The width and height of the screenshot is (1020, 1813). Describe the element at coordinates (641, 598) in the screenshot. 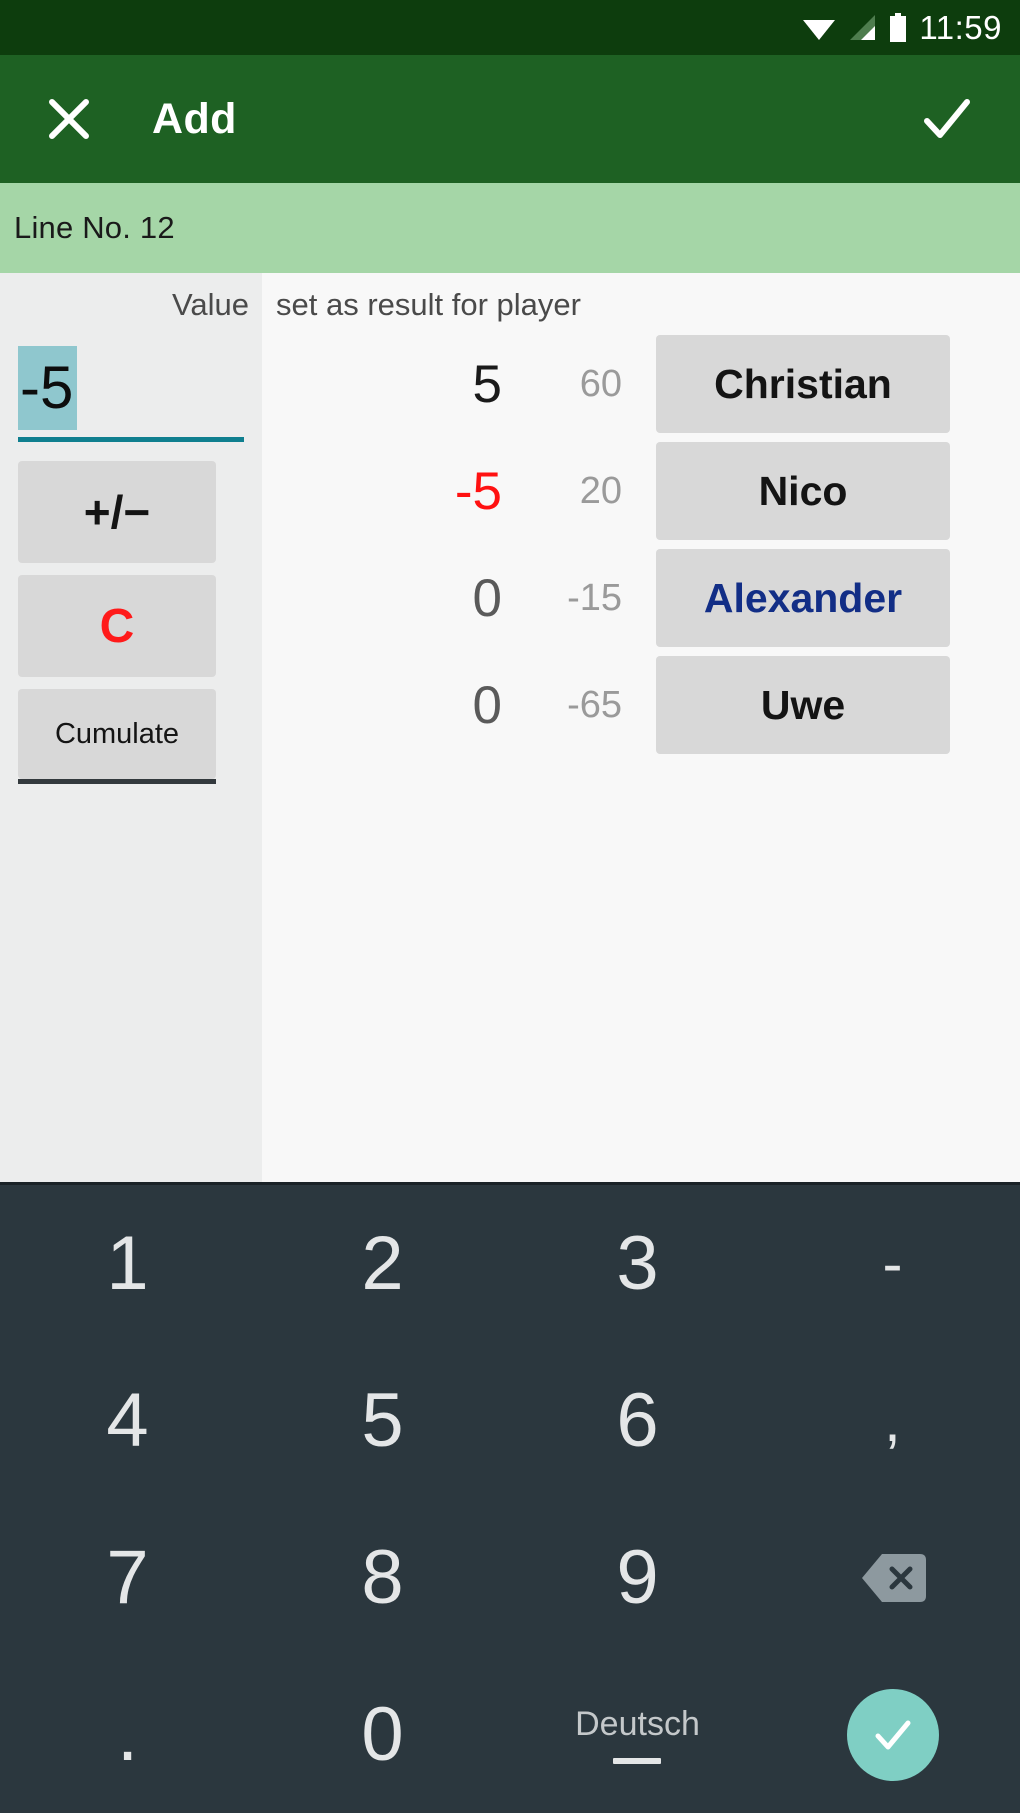

I see `player-row: 0 -15 Alexander` at that location.